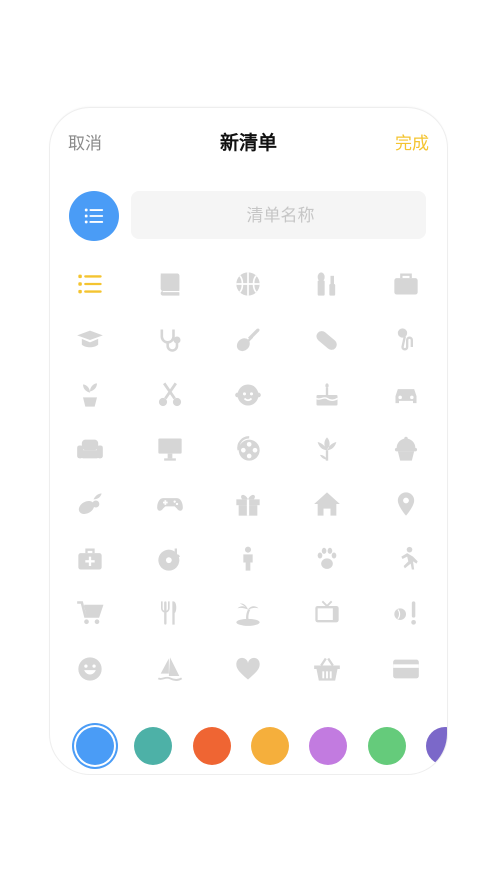 The width and height of the screenshot is (497, 883). I want to click on shopping-cart-icon, so click(90, 613).